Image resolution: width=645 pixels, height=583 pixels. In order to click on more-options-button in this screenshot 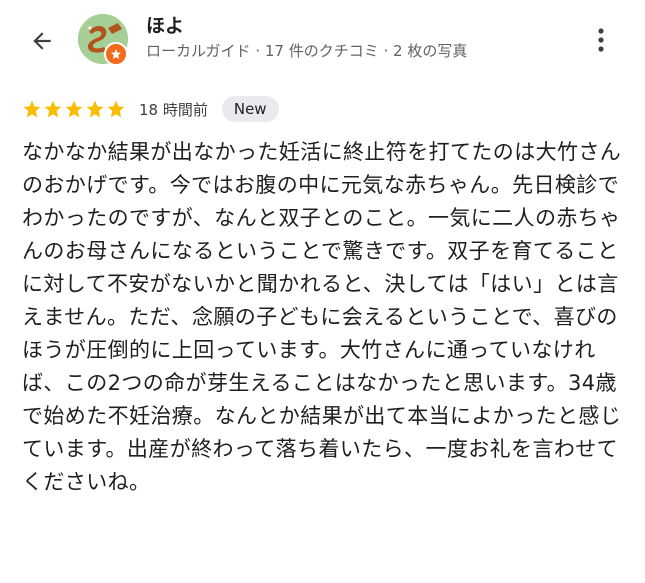, I will do `click(601, 40)`.